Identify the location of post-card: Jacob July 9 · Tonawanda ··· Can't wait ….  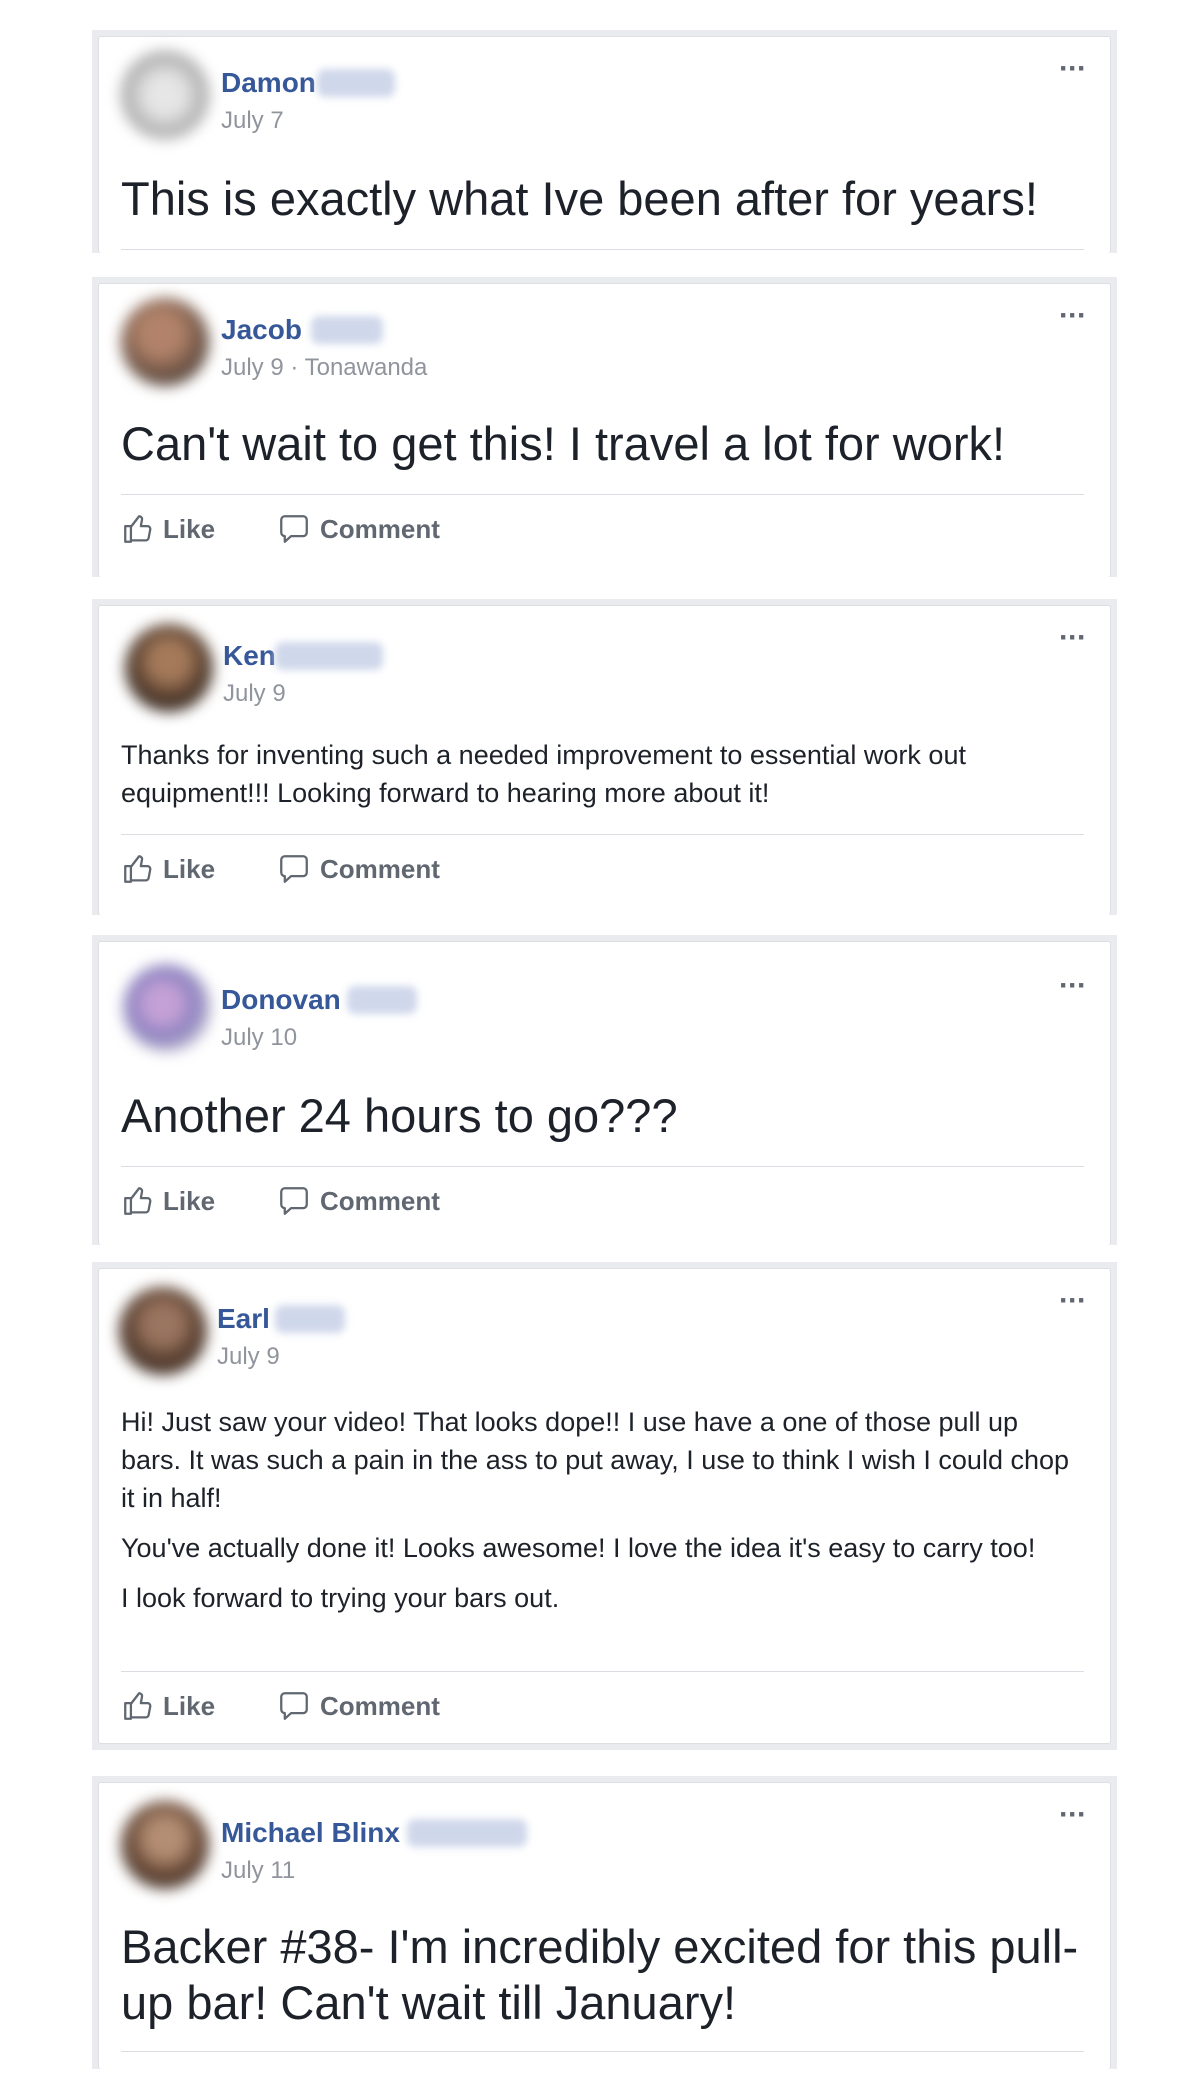
(604, 430).